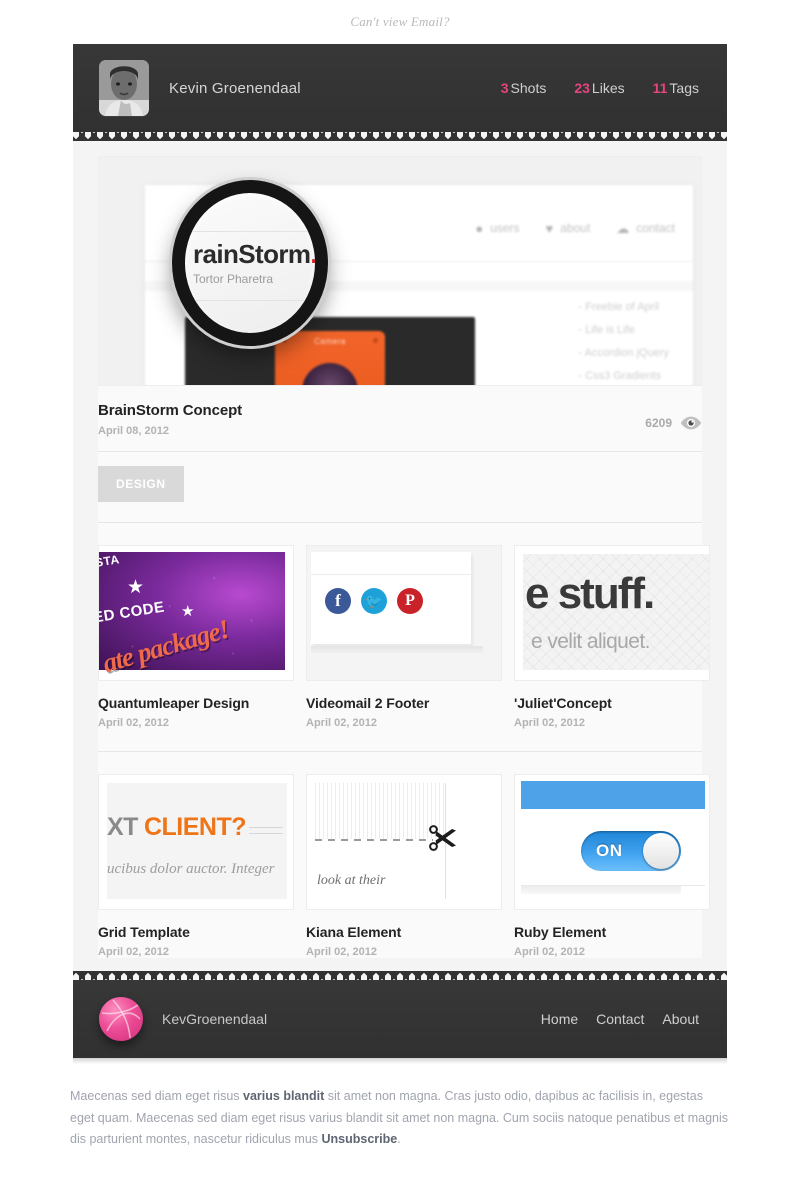 The height and width of the screenshot is (1193, 800). Describe the element at coordinates (559, 1019) in the screenshot. I see `footer-link-home: Home` at that location.